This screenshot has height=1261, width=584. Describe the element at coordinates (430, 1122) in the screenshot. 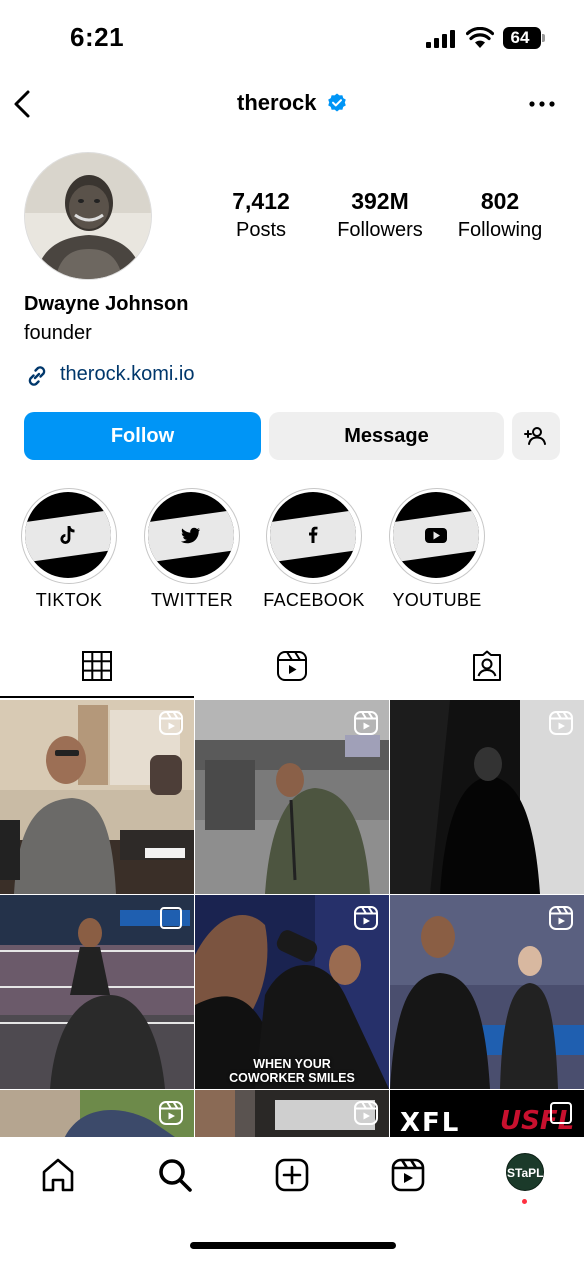

I see `xfl-logo-text: XFL` at that location.